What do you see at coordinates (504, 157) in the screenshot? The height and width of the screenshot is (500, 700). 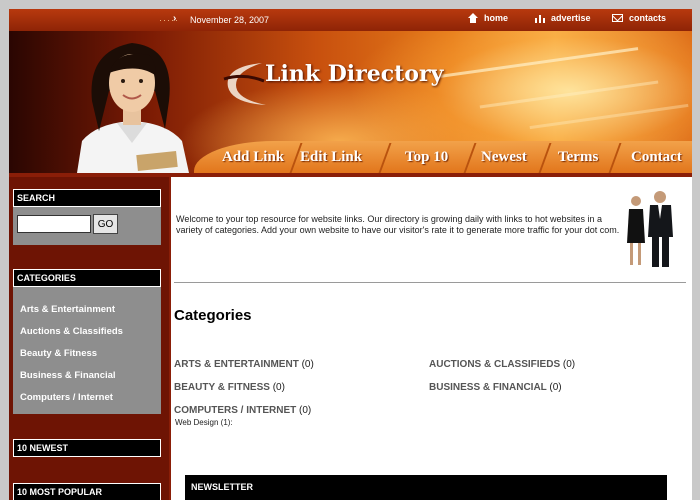 I see `nav-newest: Newest` at bounding box center [504, 157].